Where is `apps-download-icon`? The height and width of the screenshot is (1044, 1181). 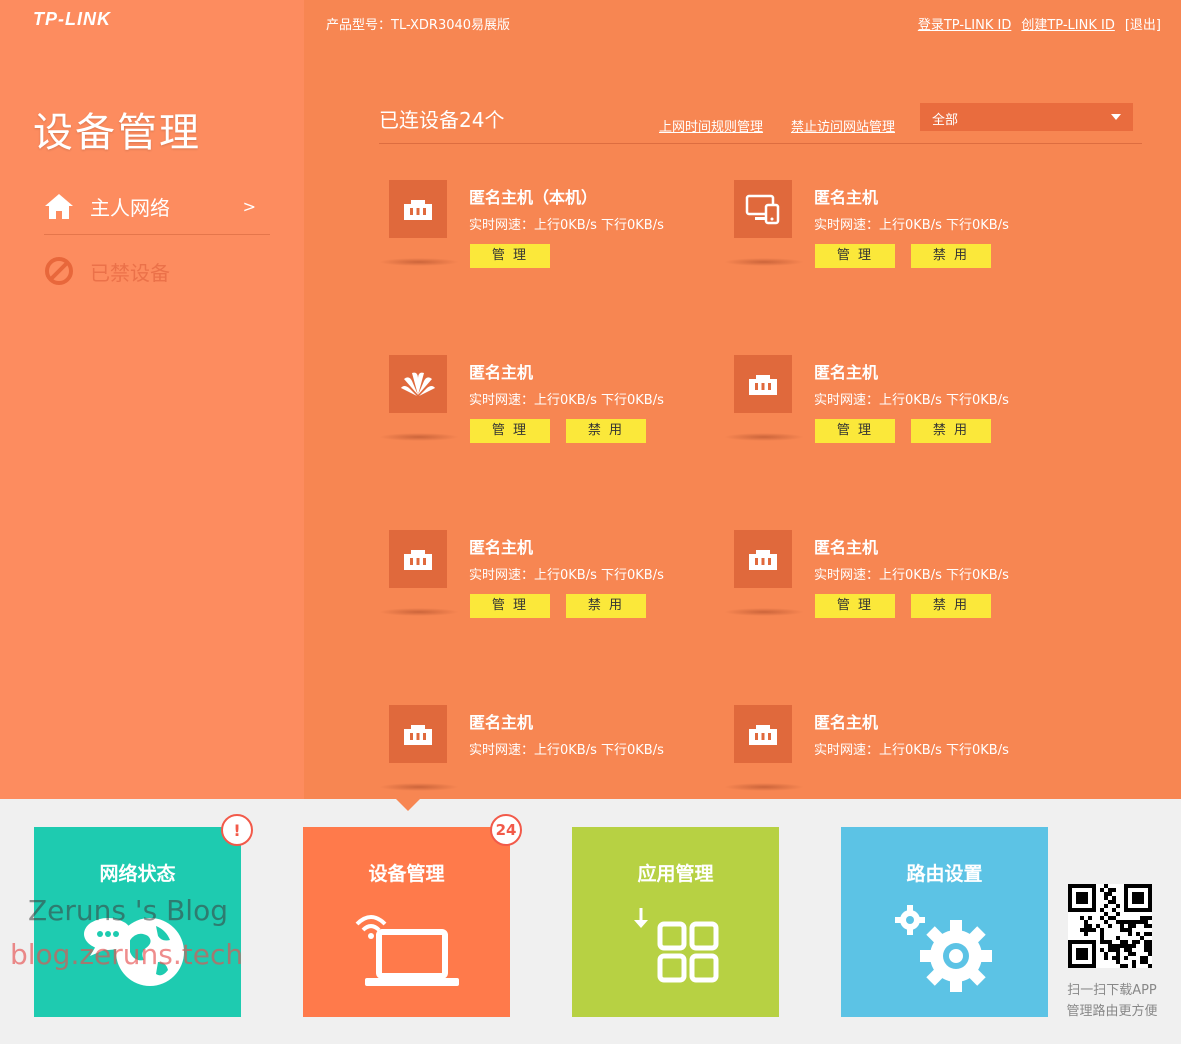
apps-download-icon is located at coordinates (675, 947).